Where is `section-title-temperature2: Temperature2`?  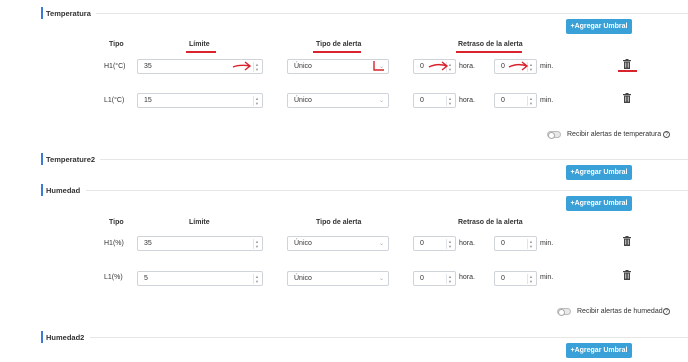
section-title-temperature2: Temperature2 is located at coordinates (71, 159).